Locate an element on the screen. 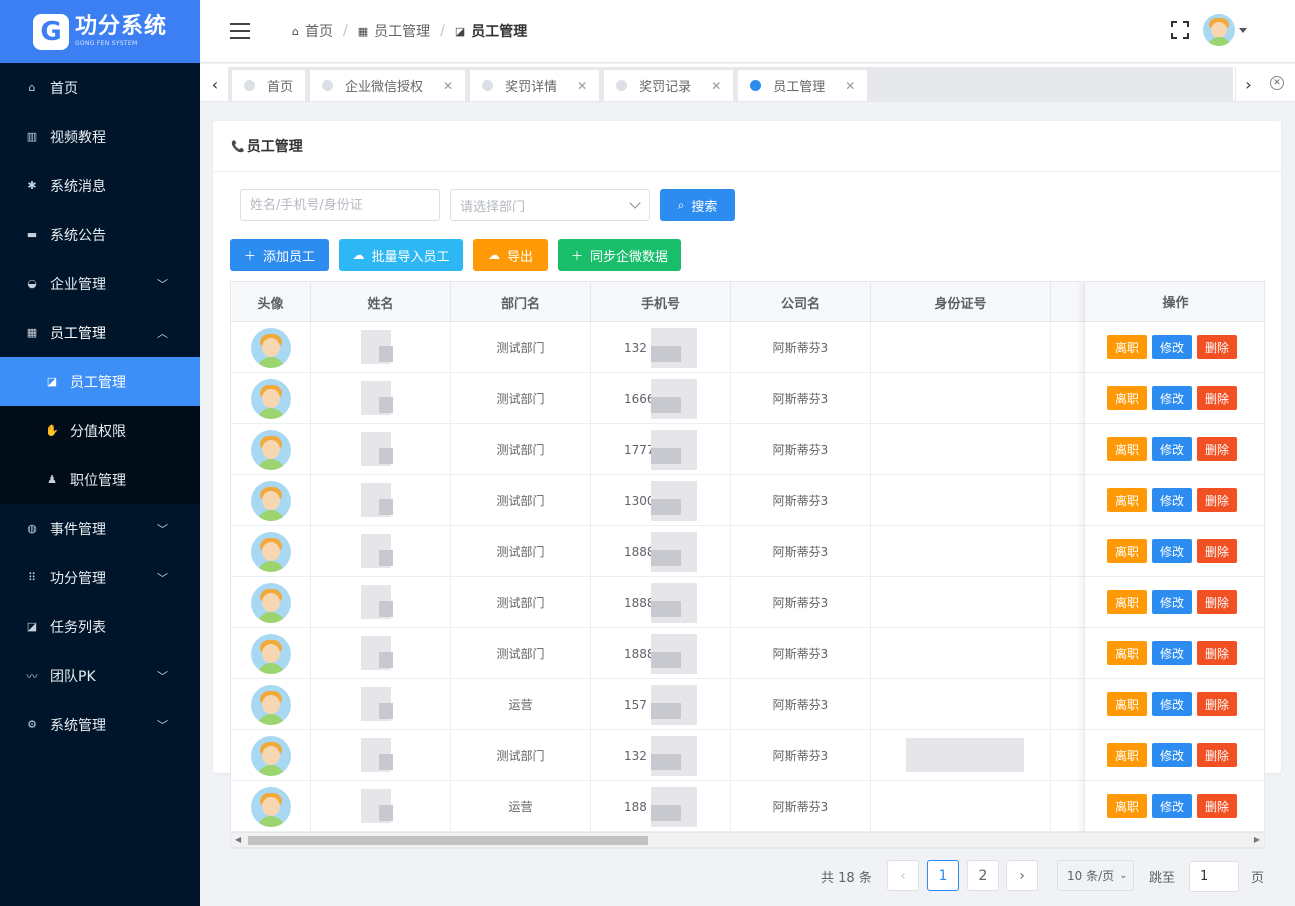 This screenshot has height=906, width=1295. jump-label: 跳至 is located at coordinates (1162, 878).